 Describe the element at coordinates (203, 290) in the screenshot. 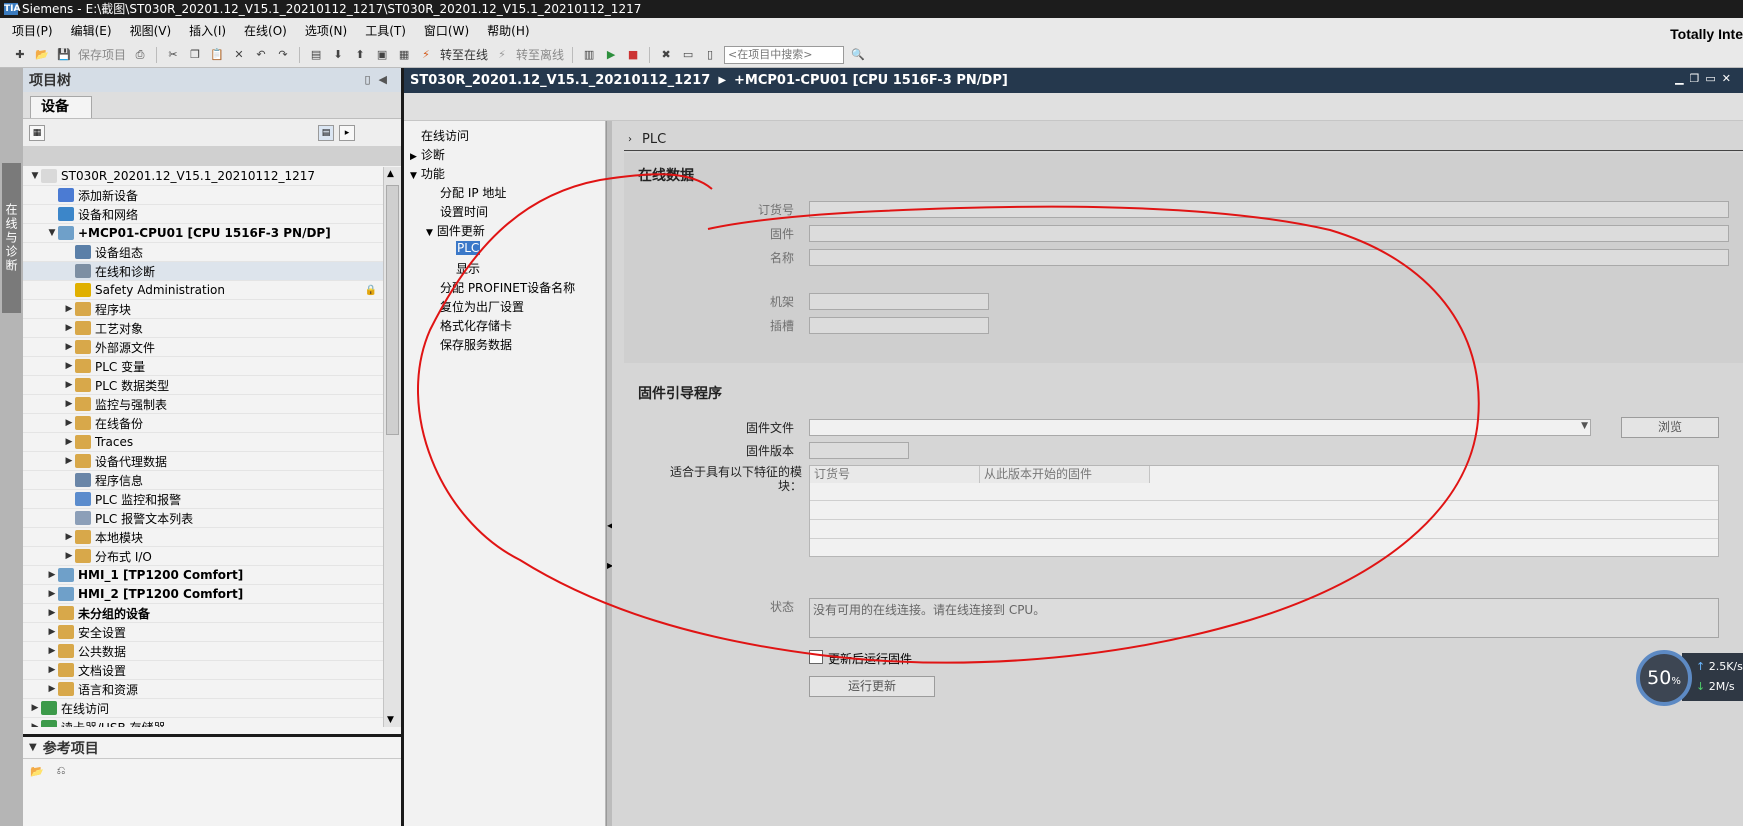

I see `tree-item: Safety Administration 🔒` at that location.